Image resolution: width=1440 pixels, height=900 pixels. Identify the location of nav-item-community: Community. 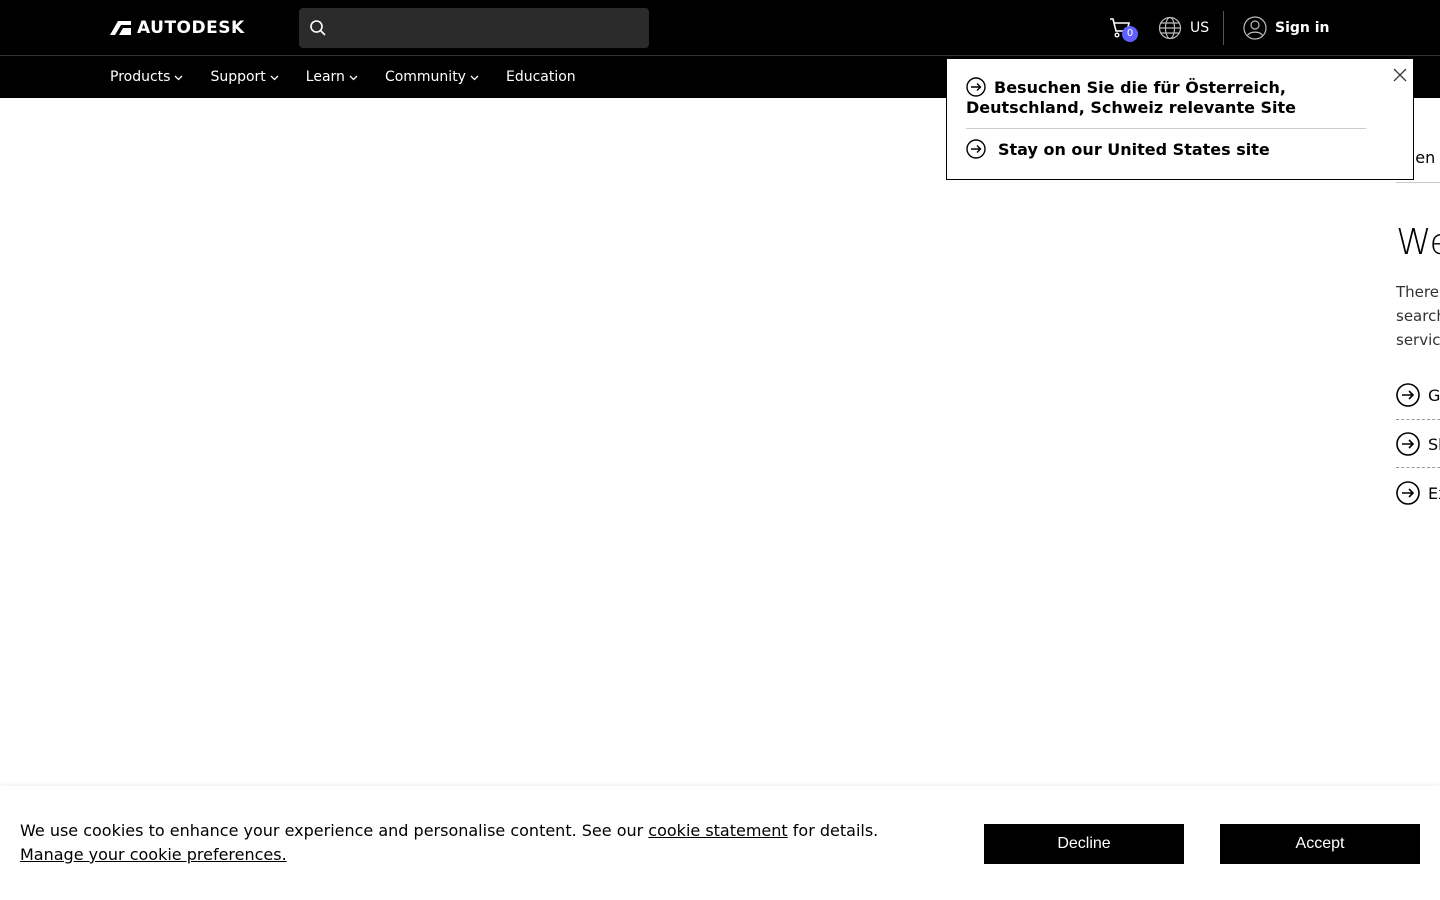
(432, 77).